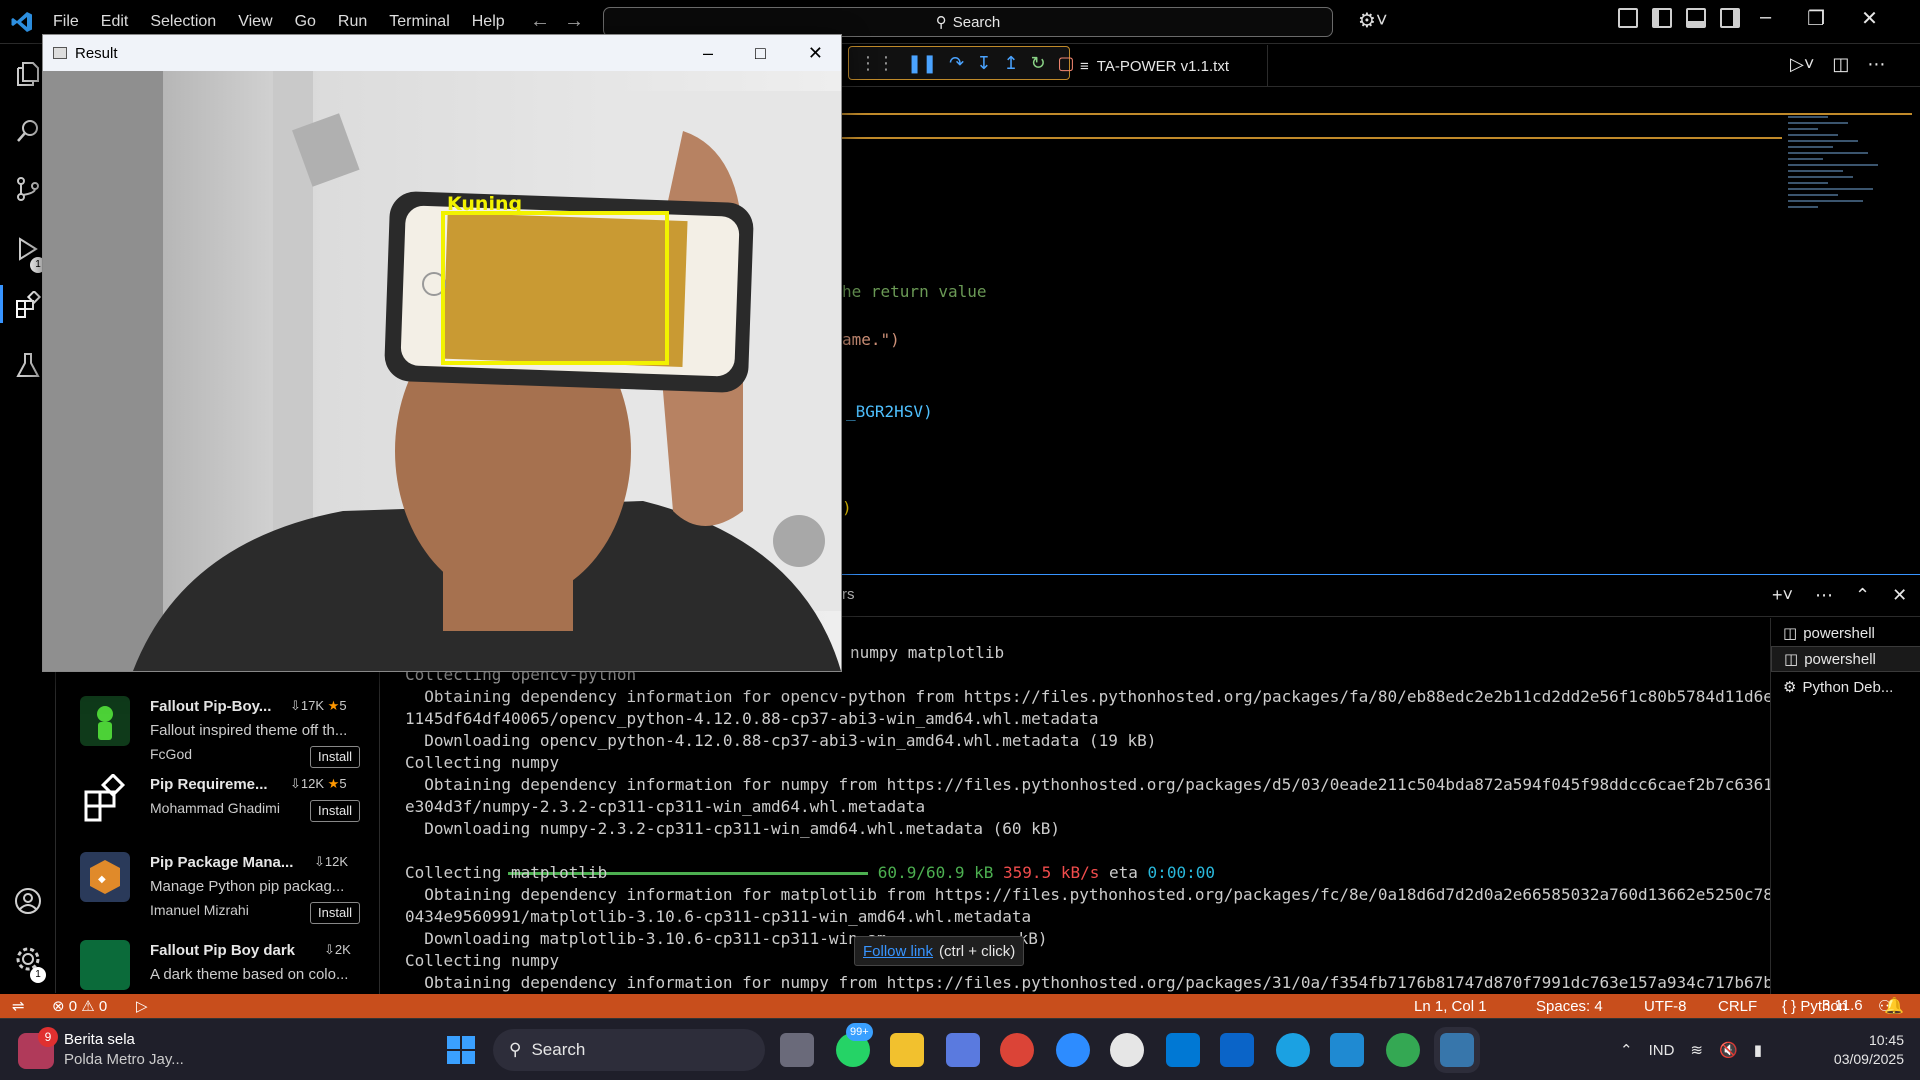 The height and width of the screenshot is (1080, 1920). Describe the element at coordinates (1073, 1050) in the screenshot. I see `zoom-icon` at that location.